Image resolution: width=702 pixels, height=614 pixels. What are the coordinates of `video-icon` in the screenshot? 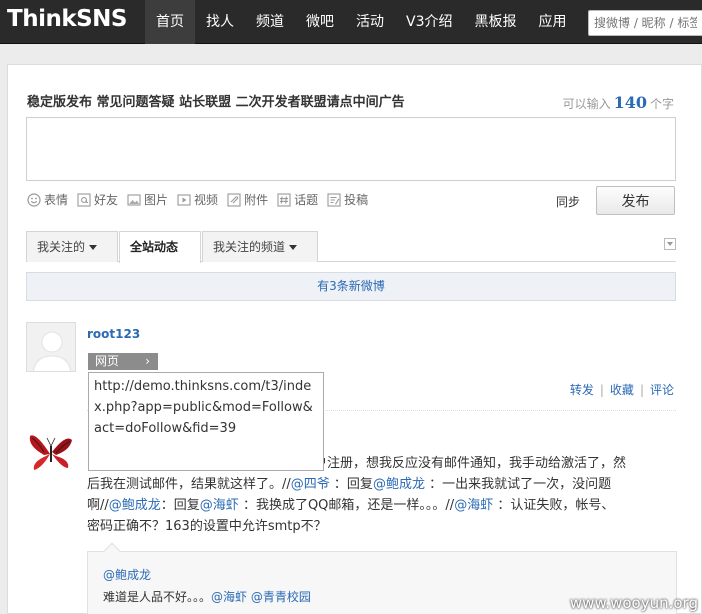 It's located at (184, 199).